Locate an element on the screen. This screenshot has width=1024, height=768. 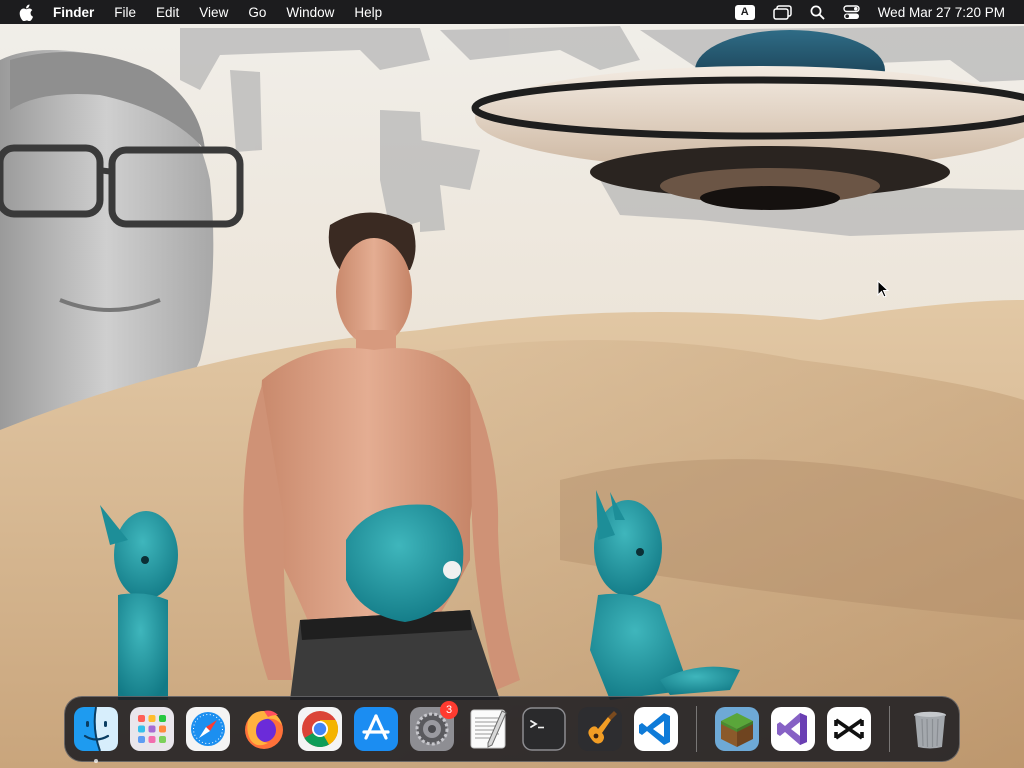
visual-studio-icon is located at coordinates (793, 729).